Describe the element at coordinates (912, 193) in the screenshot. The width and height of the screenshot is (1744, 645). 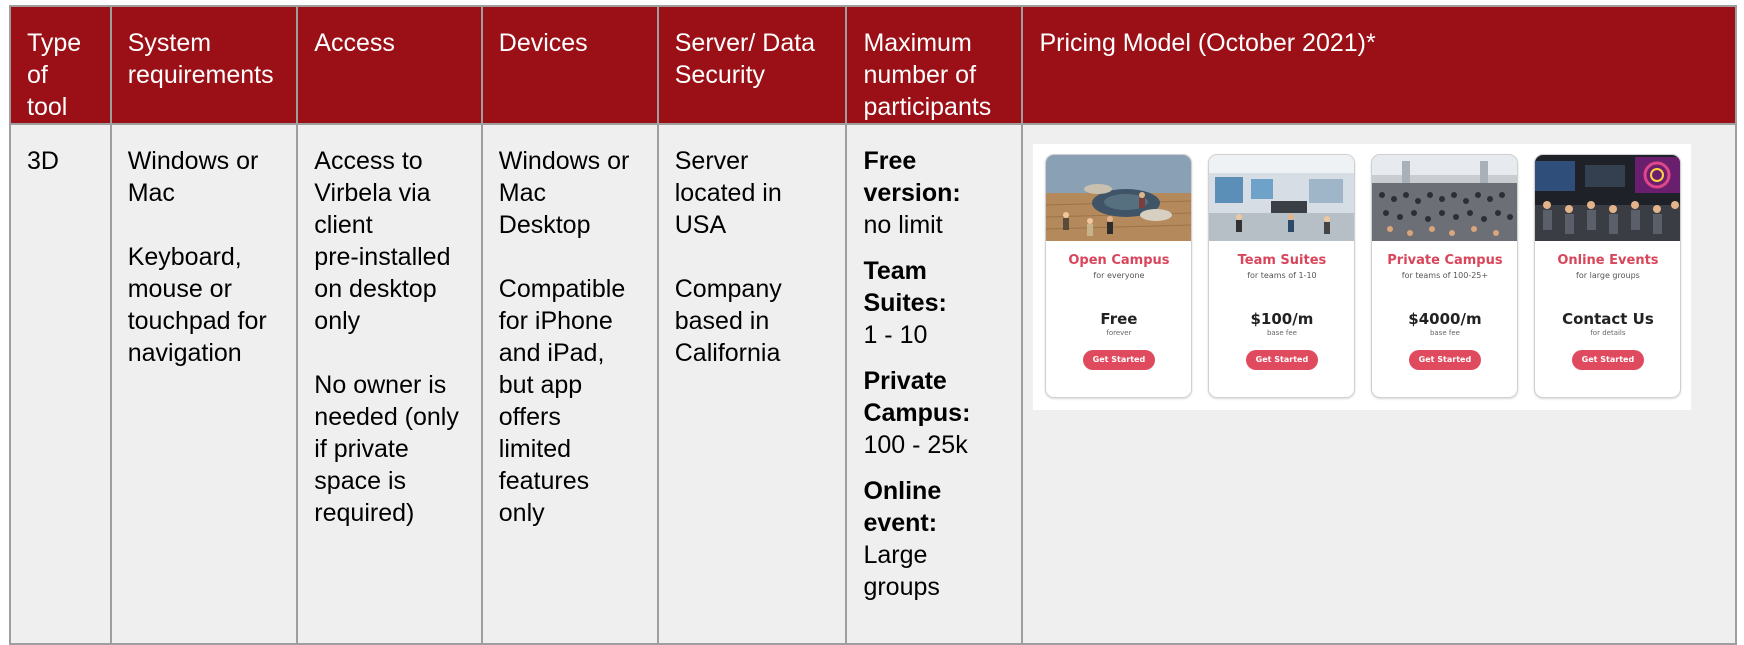
I see `tier-free: Free version: no limit` at that location.